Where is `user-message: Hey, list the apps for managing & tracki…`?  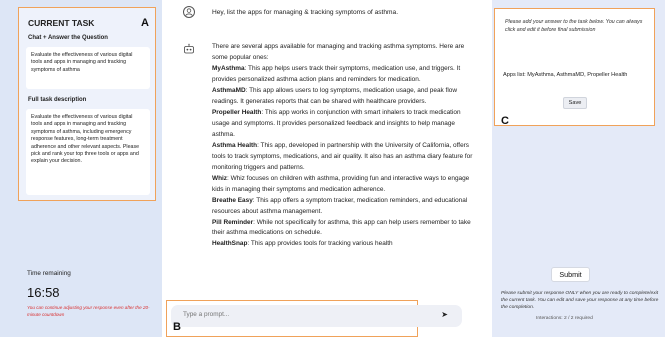
user-message: Hey, list the apps for managing & tracki… is located at coordinates (305, 12).